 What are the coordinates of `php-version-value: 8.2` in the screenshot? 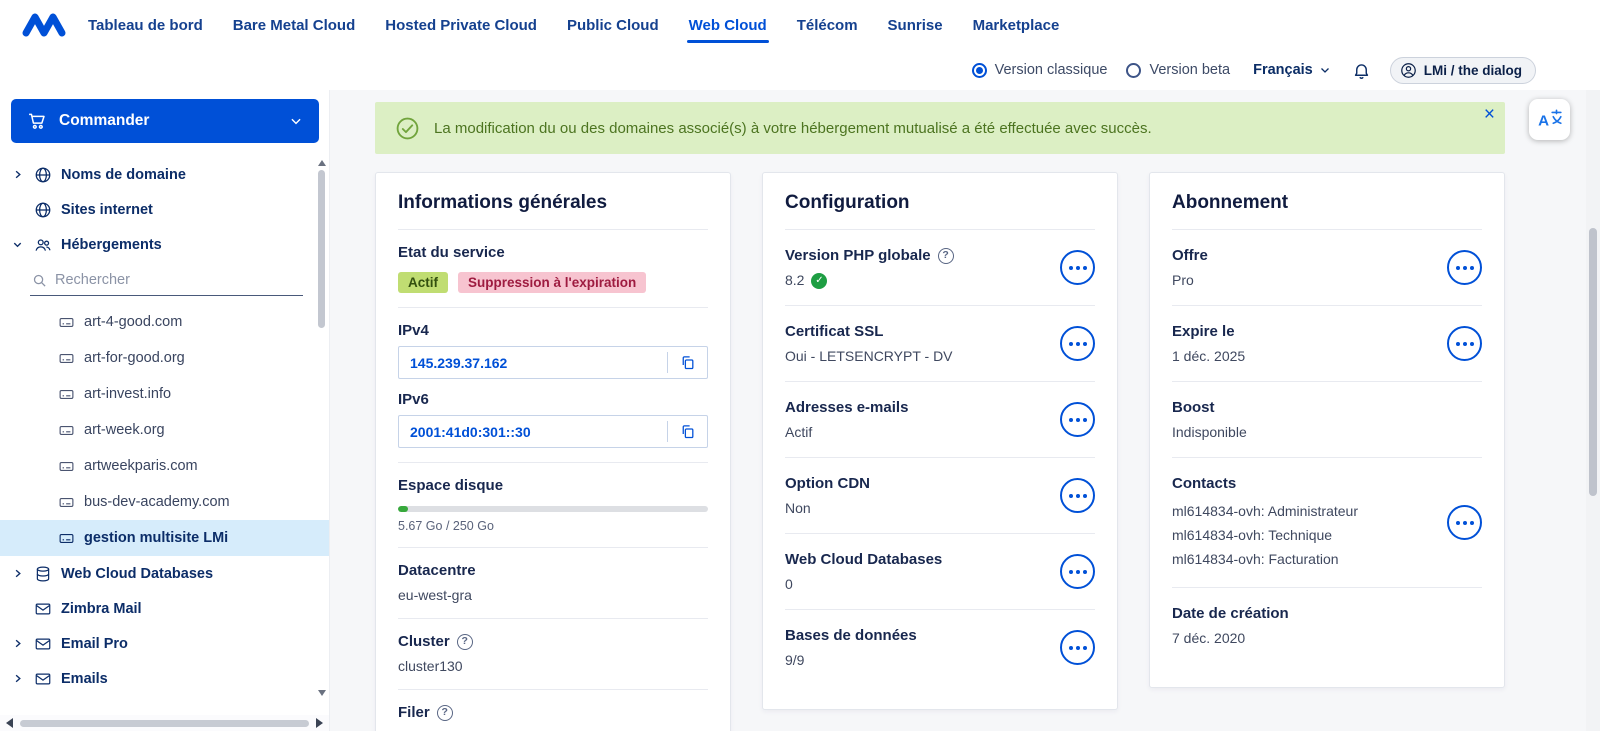 It's located at (795, 280).